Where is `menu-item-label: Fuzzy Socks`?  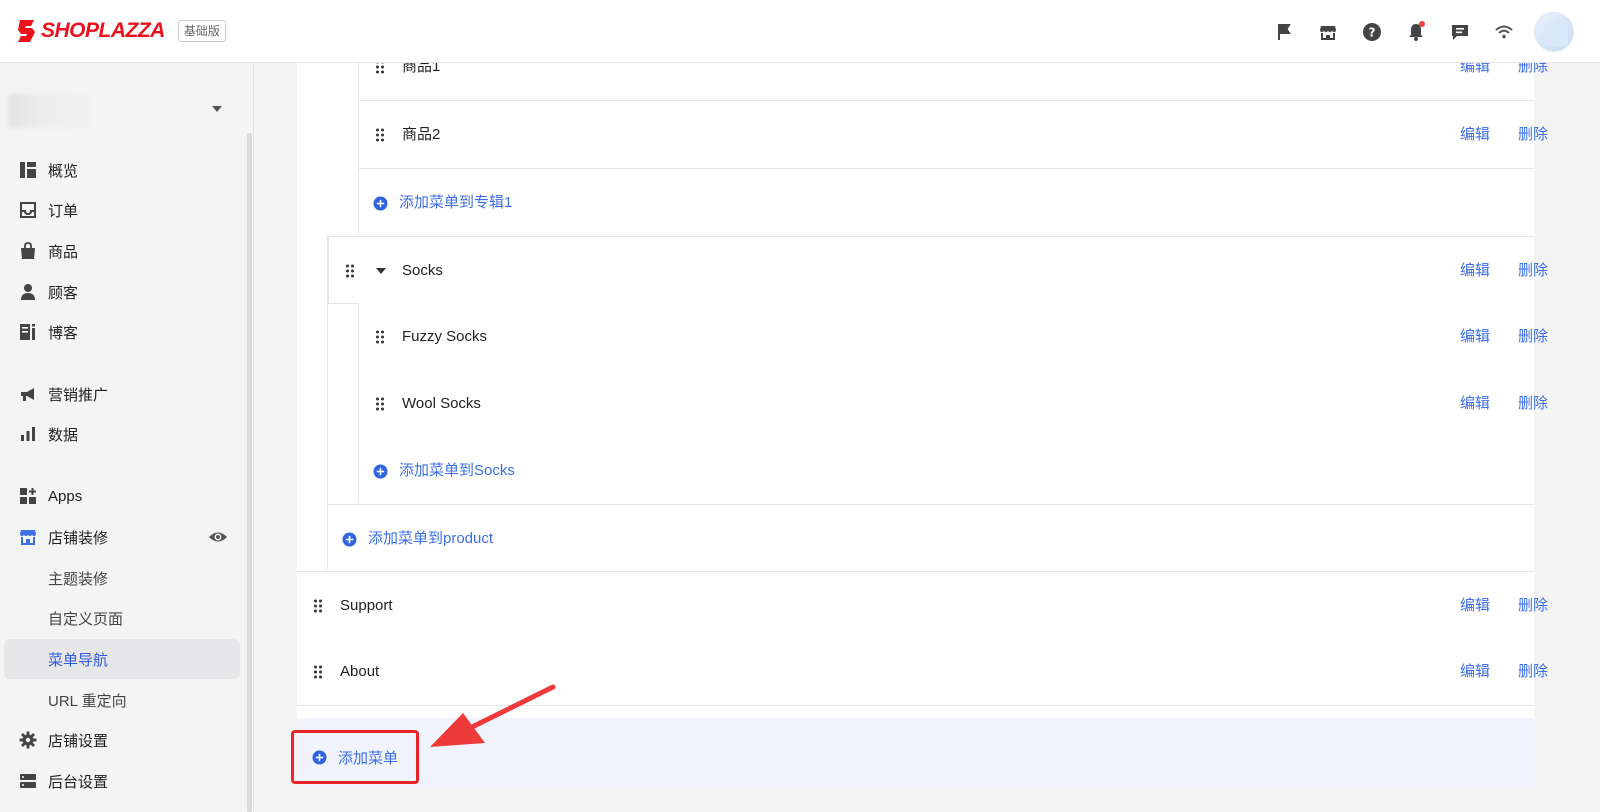
menu-item-label: Fuzzy Socks is located at coordinates (445, 336).